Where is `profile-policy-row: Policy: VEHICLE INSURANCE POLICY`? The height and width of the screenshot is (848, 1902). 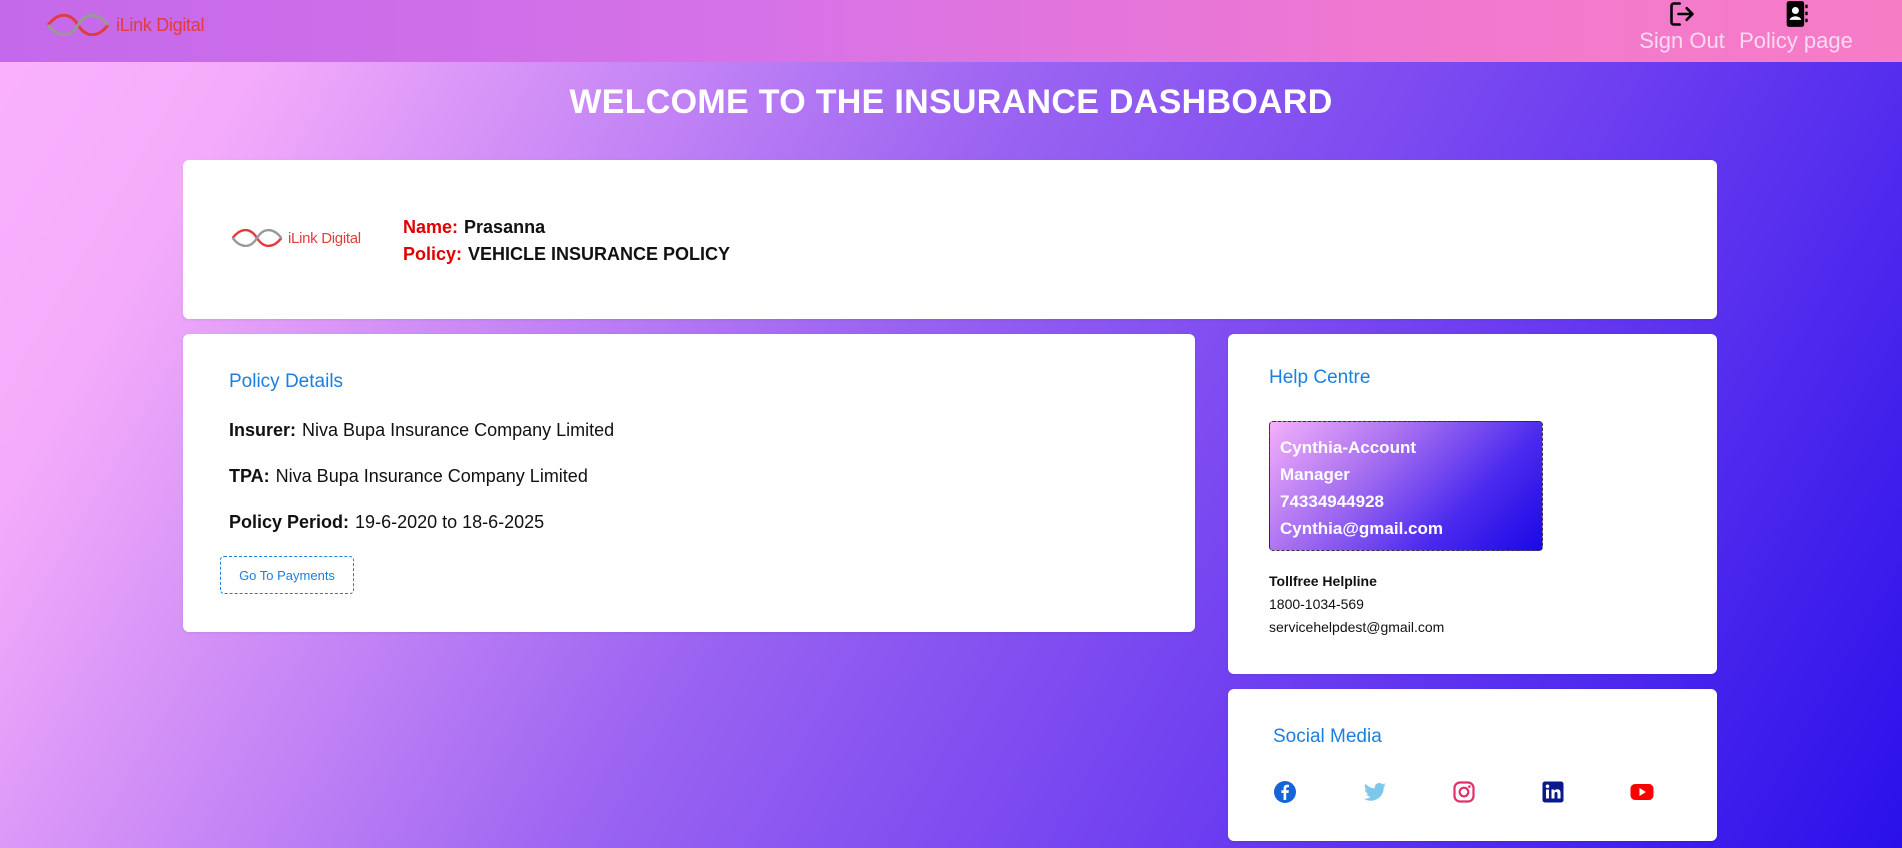
profile-policy-row: Policy: VEHICLE INSURANCE POLICY is located at coordinates (566, 254).